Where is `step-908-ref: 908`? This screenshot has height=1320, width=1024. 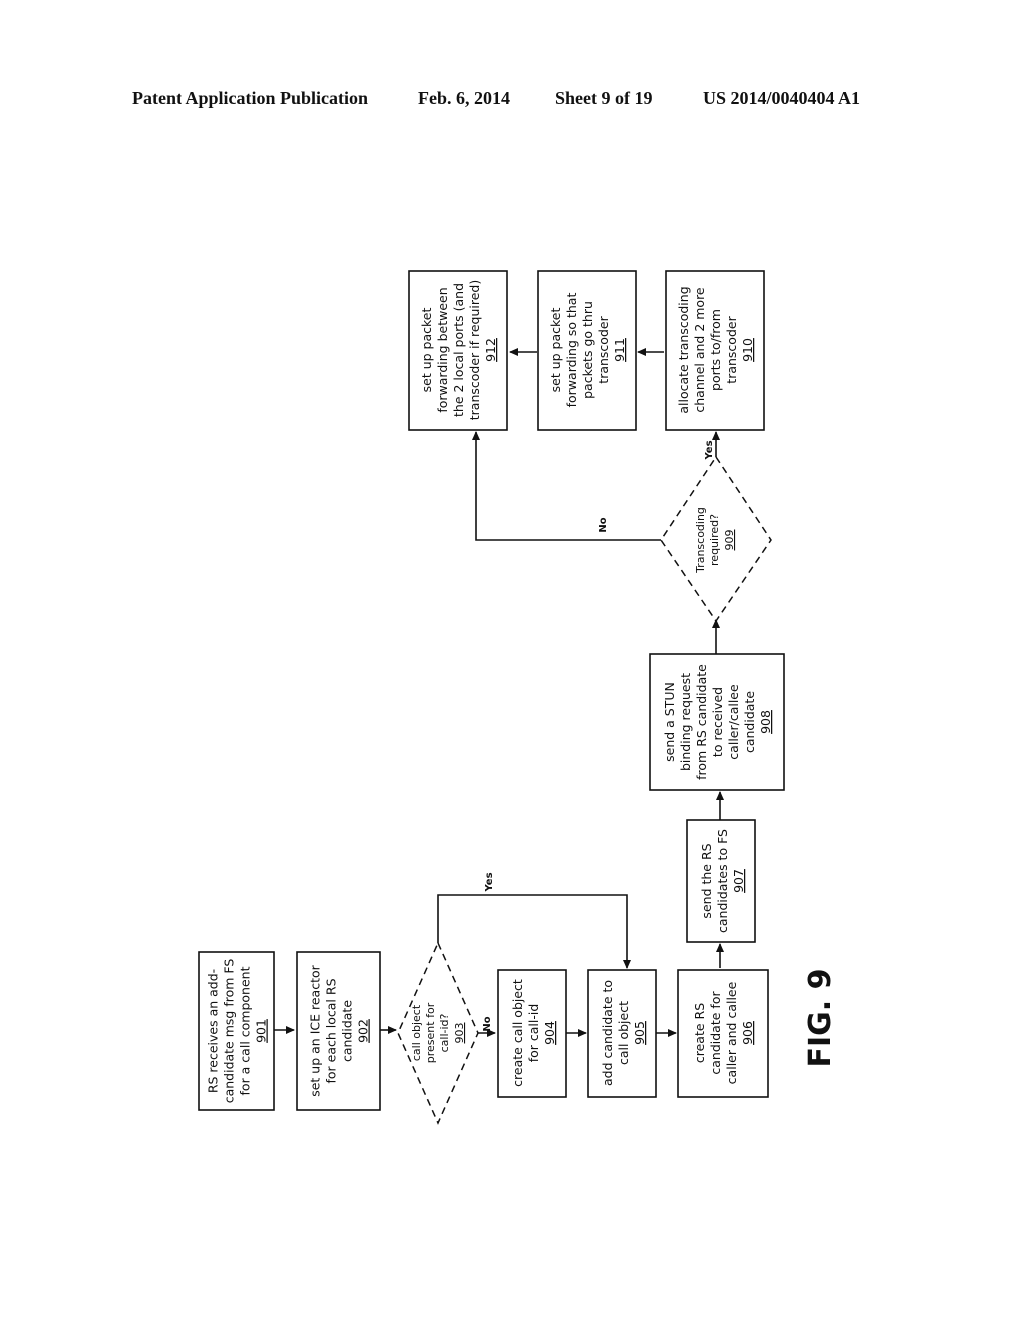 step-908-ref: 908 is located at coordinates (765, 722).